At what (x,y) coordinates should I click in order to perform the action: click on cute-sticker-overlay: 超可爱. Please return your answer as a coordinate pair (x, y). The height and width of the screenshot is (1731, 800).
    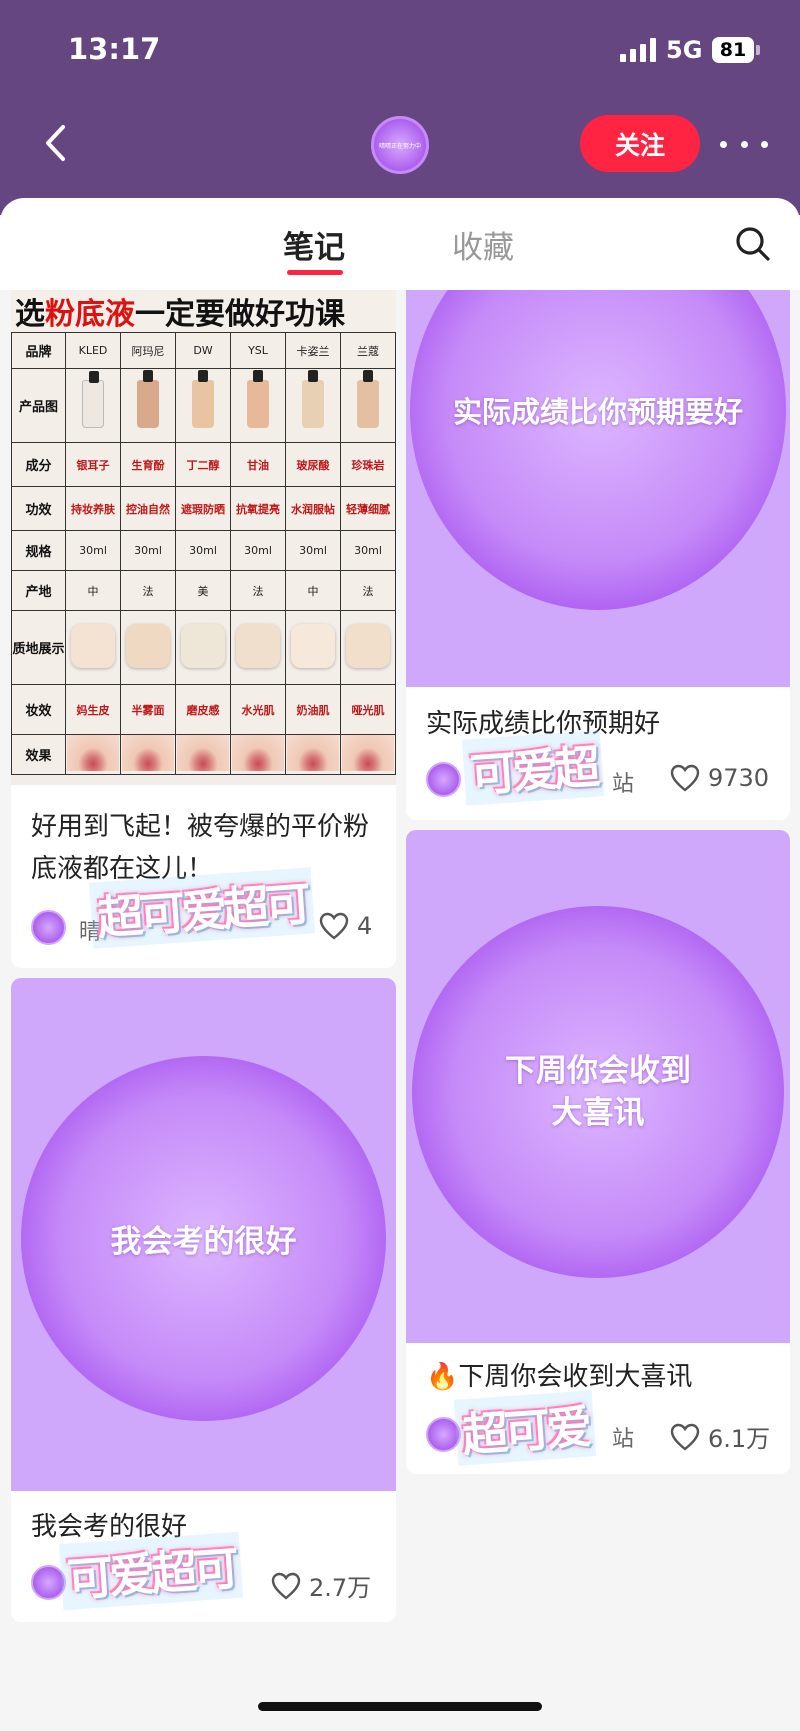
    Looking at the image, I should click on (525, 1428).